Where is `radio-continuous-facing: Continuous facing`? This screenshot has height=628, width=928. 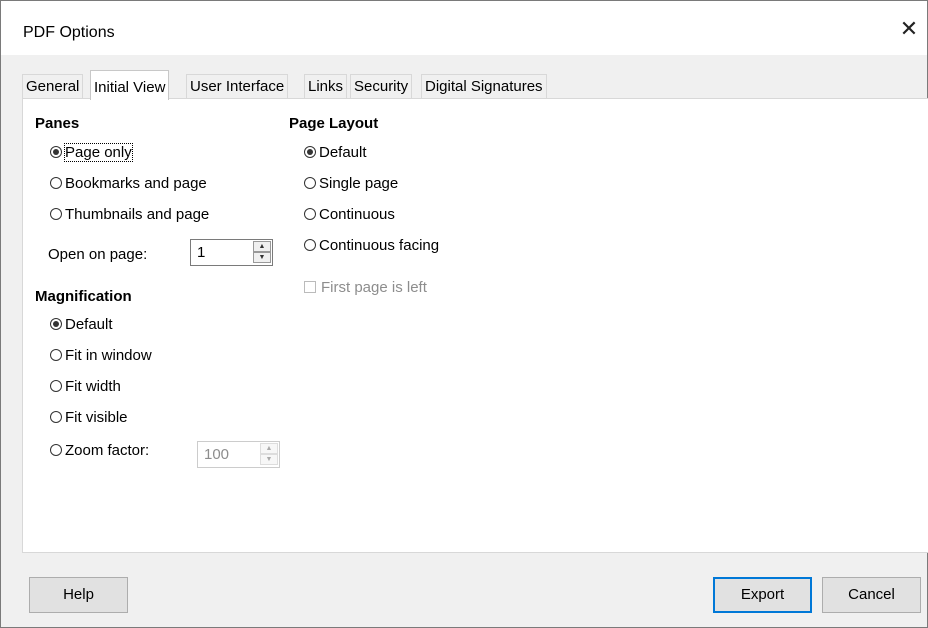 radio-continuous-facing: Continuous facing is located at coordinates (371, 245).